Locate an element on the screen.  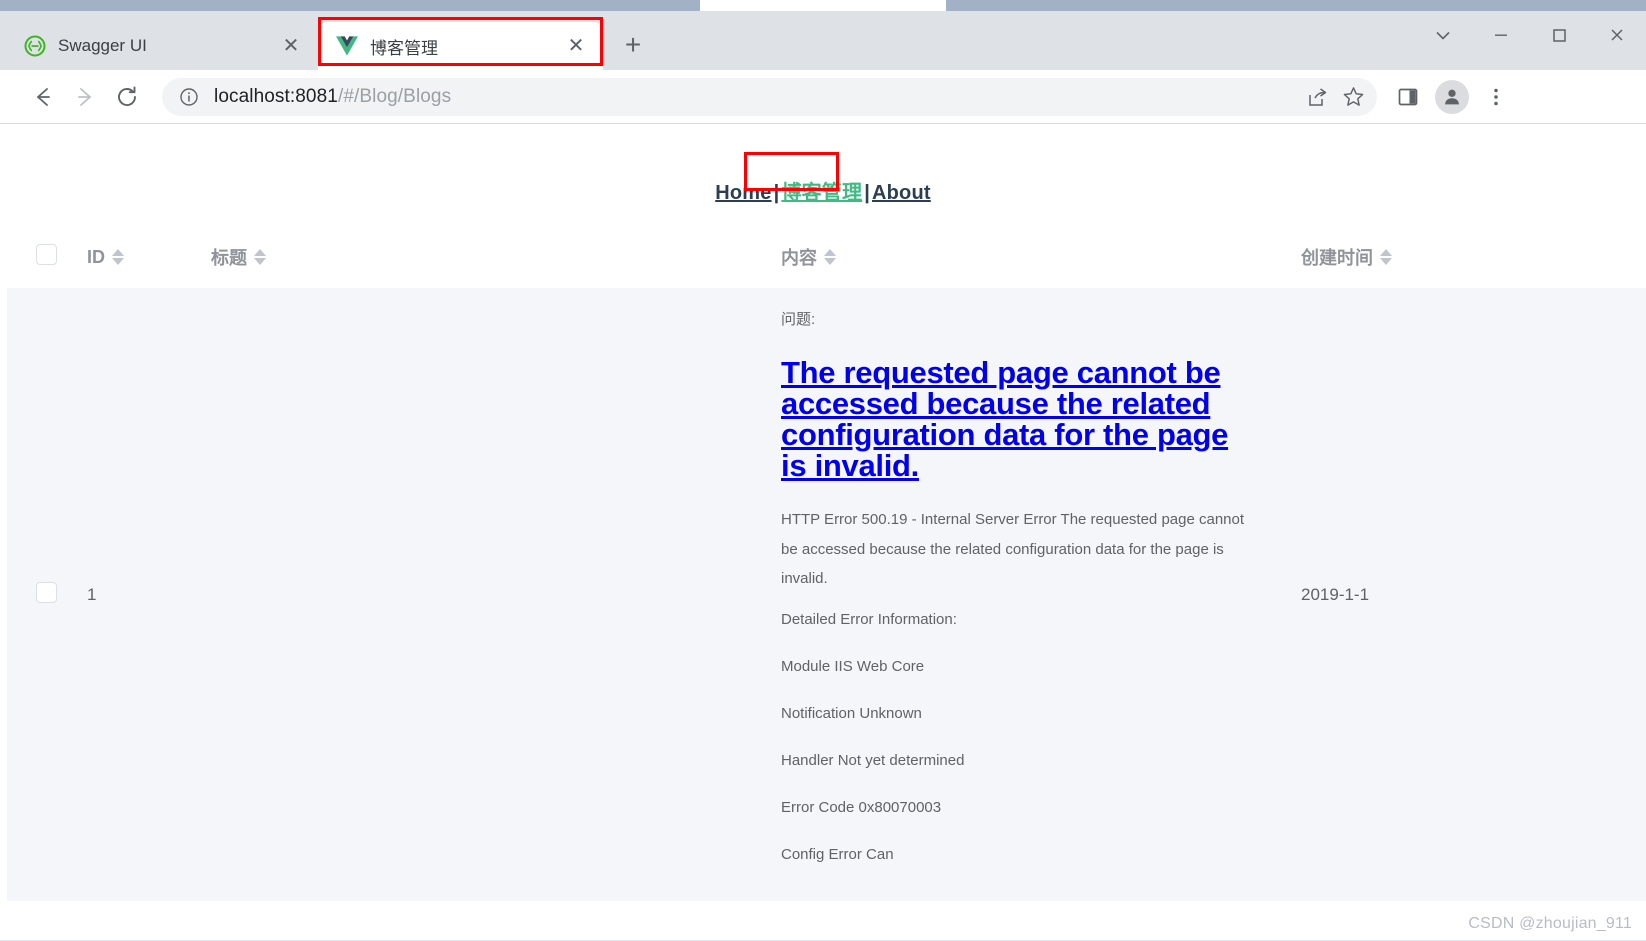
share-icon is located at coordinates (1317, 97).